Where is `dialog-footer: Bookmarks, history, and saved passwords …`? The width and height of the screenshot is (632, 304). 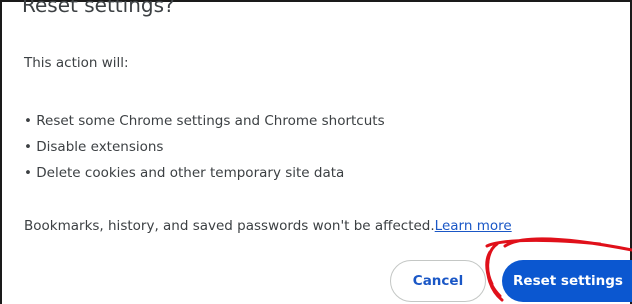
dialog-footer: Bookmarks, history, and saved passwords … is located at coordinates (268, 226).